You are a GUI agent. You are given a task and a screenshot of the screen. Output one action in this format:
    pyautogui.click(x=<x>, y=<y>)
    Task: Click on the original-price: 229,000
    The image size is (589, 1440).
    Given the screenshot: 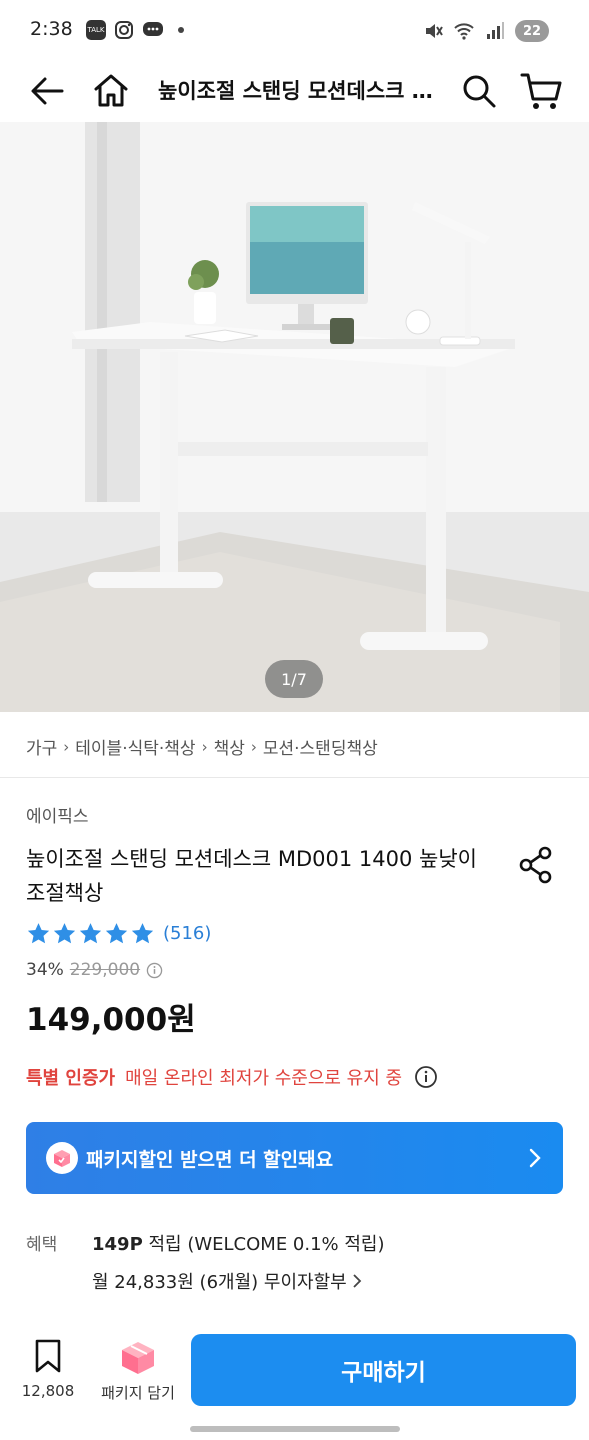 What is the action you would take?
    pyautogui.click(x=105, y=970)
    